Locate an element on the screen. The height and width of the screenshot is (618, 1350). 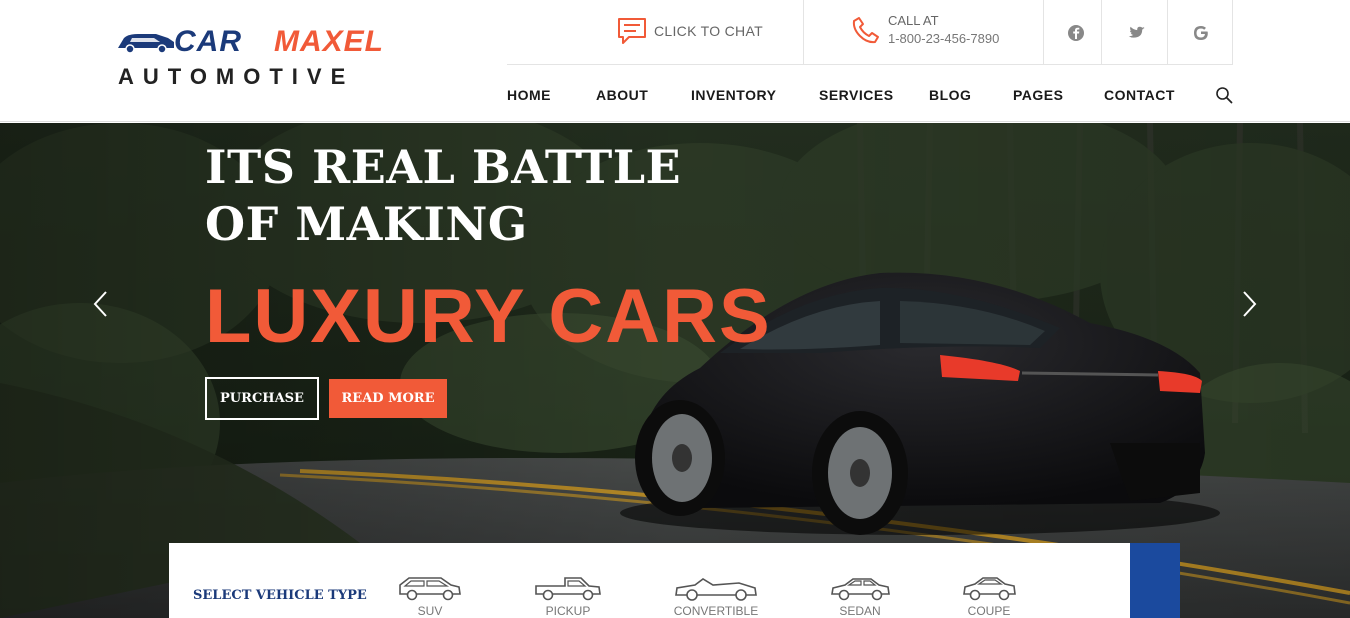
site-logo: CAR MAXEL AUTOMOTIVE is located at coordinates (261, 59).